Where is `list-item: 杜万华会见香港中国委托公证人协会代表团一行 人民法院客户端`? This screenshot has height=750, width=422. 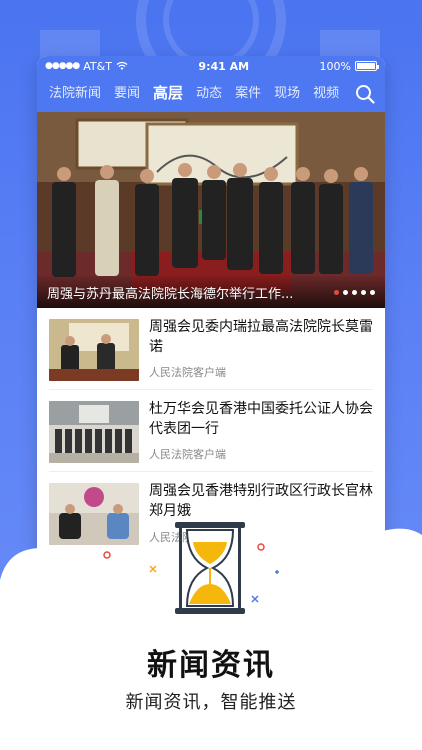
list-item: 杜万华会见香港中国委托公证人协会代表团一行 人民法院客户端 is located at coordinates (211, 431).